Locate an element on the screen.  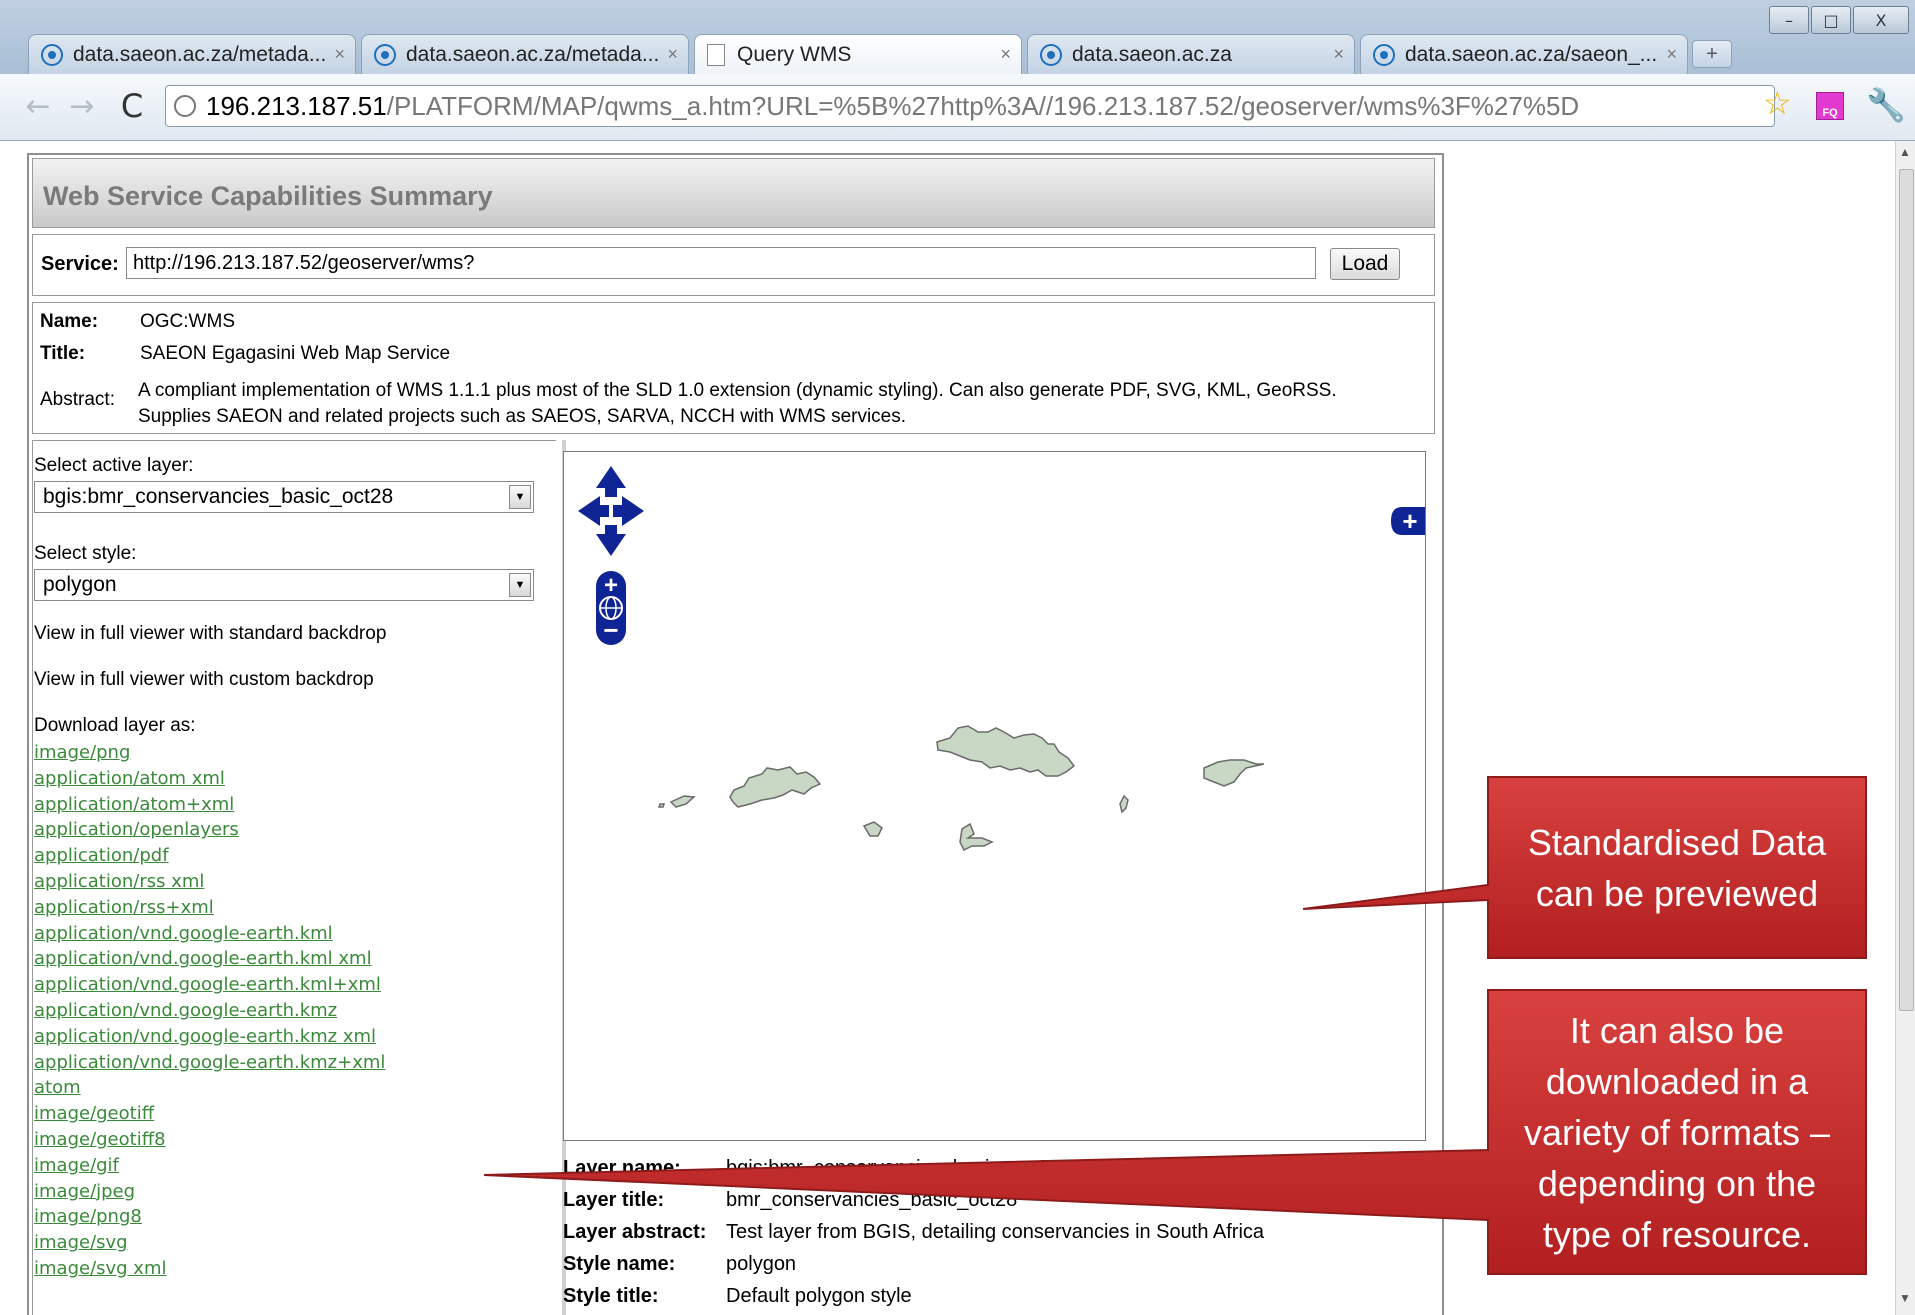
style-title-row: Style title: Default polygon style is located at coordinates (737, 1296).